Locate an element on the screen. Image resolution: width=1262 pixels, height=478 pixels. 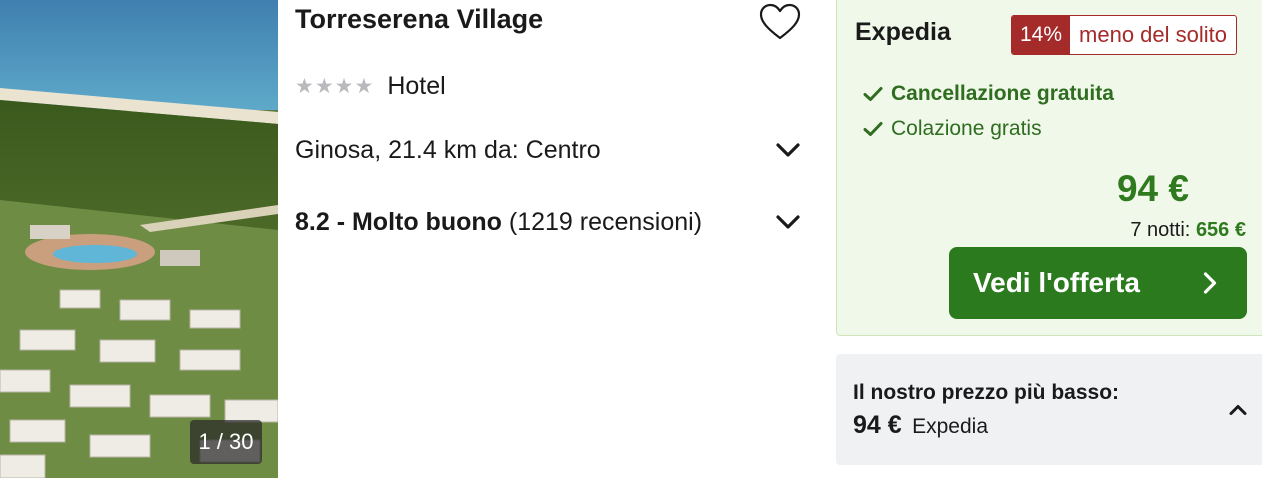
rating-toggle: 8.2 - Molto buono (1219 recensioni) is located at coordinates (548, 222).